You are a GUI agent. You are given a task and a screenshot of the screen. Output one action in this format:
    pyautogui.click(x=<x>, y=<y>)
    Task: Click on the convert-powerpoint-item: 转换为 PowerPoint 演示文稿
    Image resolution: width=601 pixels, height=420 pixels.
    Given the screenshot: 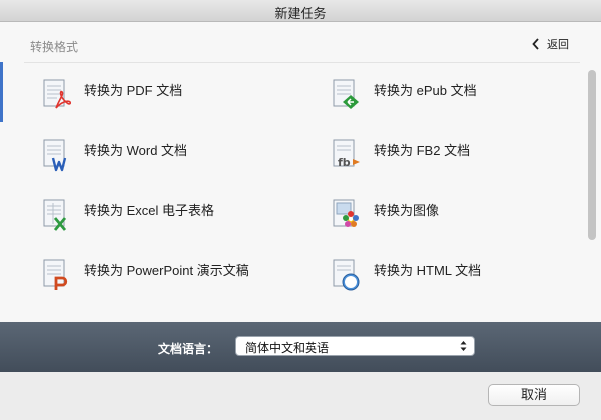 What is the action you would take?
    pyautogui.click(x=145, y=275)
    